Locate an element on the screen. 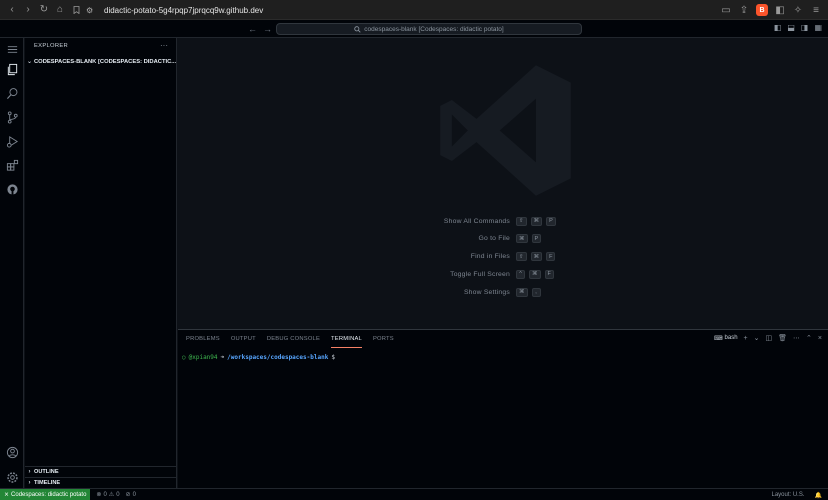 This screenshot has width=828, height=500. remote-indicator: ⨯ Codespaces: didactic potato is located at coordinates (45, 494).